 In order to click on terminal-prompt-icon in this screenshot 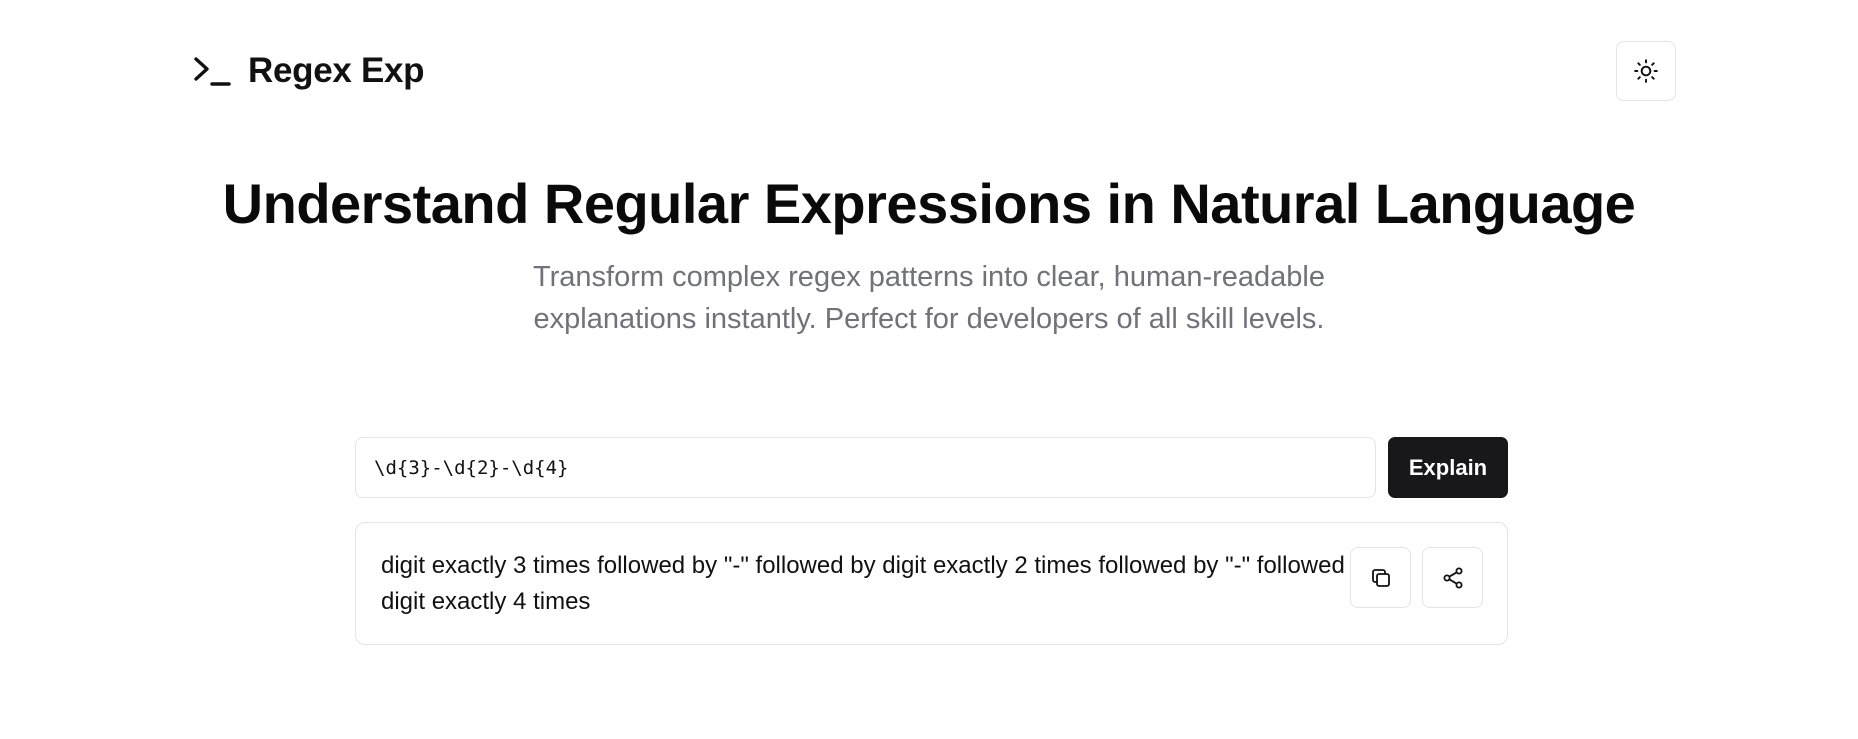, I will do `click(212, 71)`.